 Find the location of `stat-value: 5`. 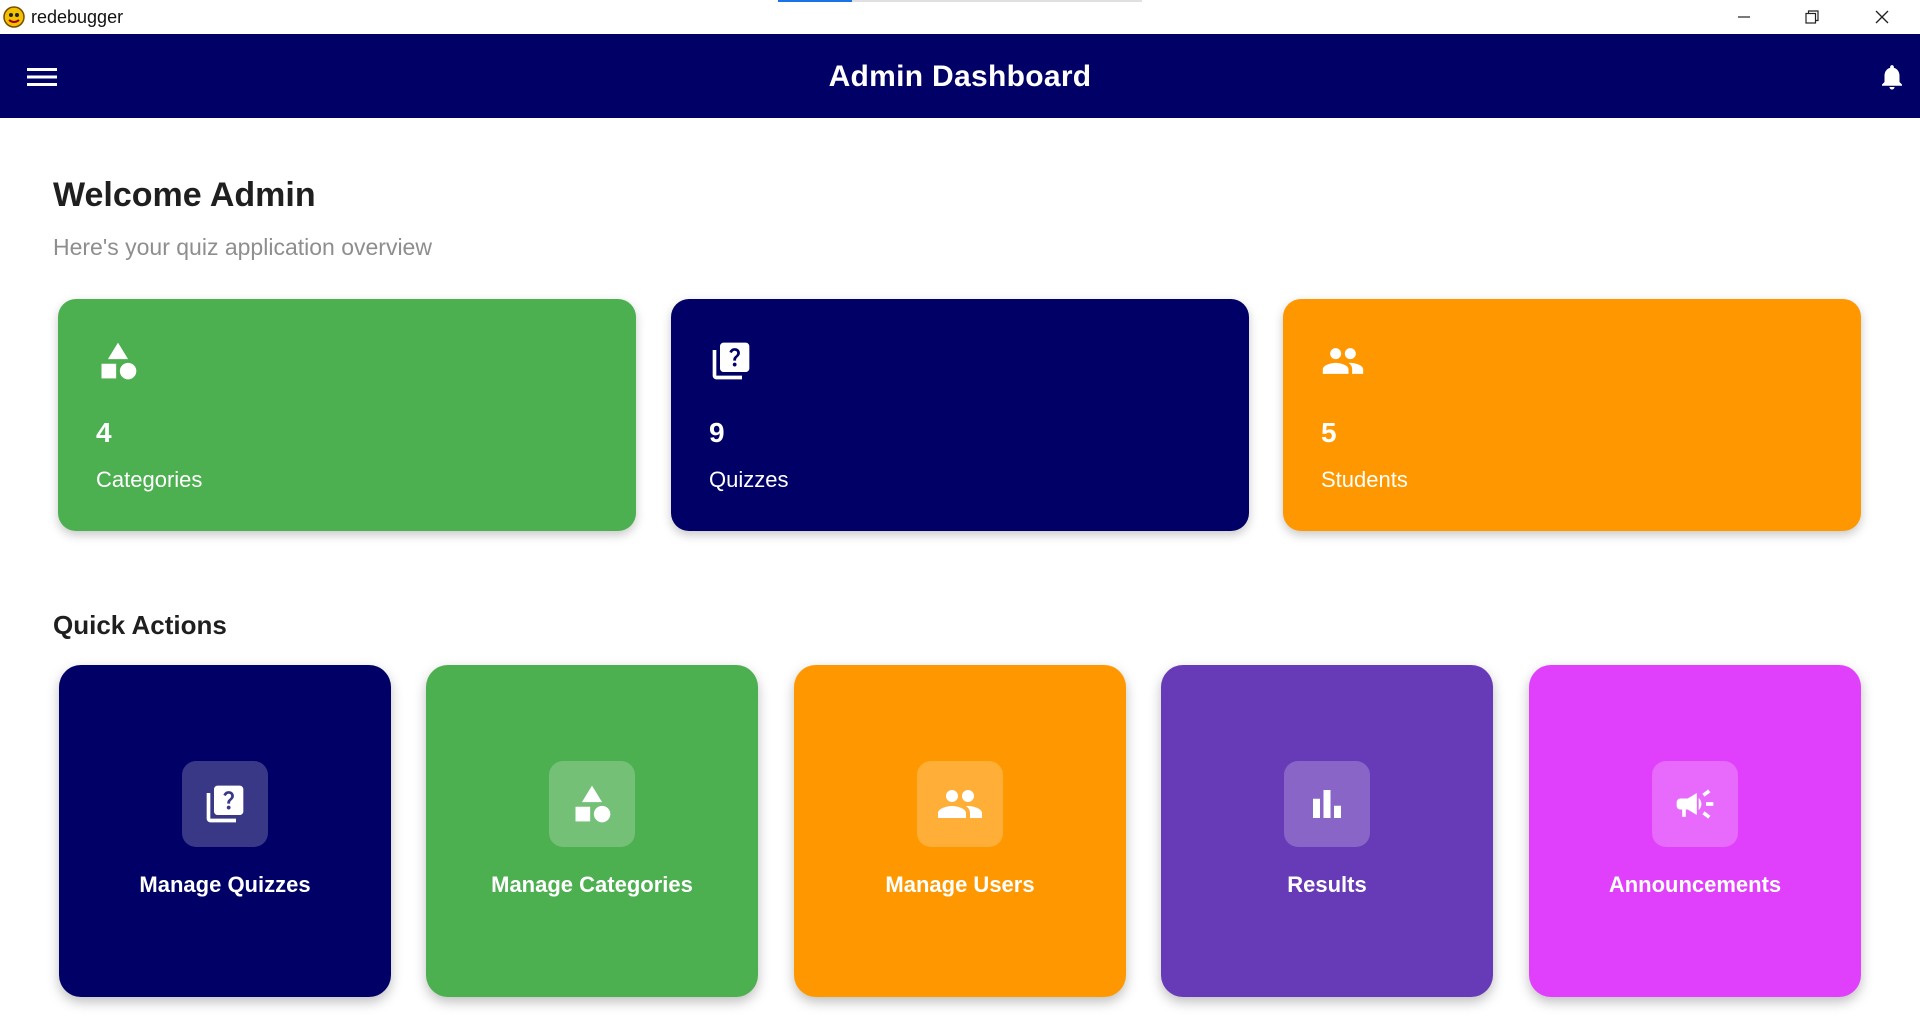

stat-value: 5 is located at coordinates (1329, 432).